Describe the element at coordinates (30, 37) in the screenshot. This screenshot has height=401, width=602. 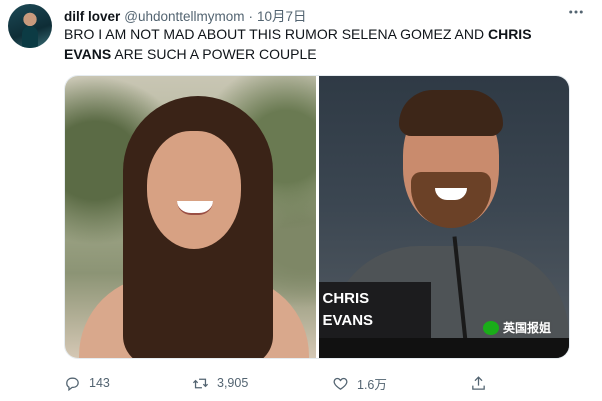
I see `avatar-figure` at that location.